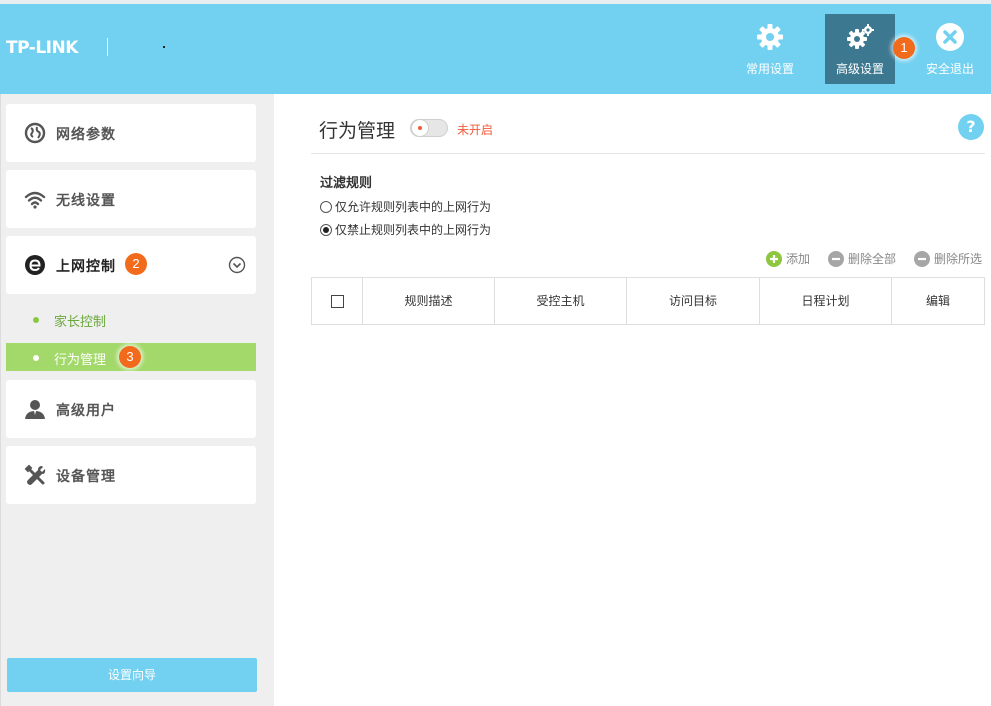 Image resolution: width=991 pixels, height=706 pixels. Describe the element at coordinates (949, 69) in the screenshot. I see `nav-logout-label: 安全退出` at that location.